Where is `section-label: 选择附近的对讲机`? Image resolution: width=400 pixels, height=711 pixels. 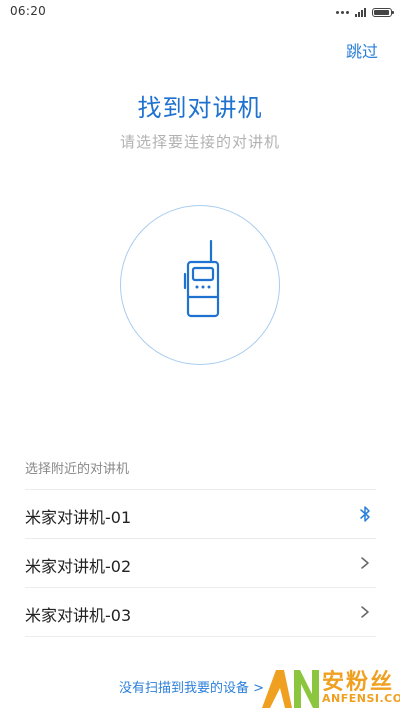 section-label: 选择附近的对讲机 is located at coordinates (77, 469).